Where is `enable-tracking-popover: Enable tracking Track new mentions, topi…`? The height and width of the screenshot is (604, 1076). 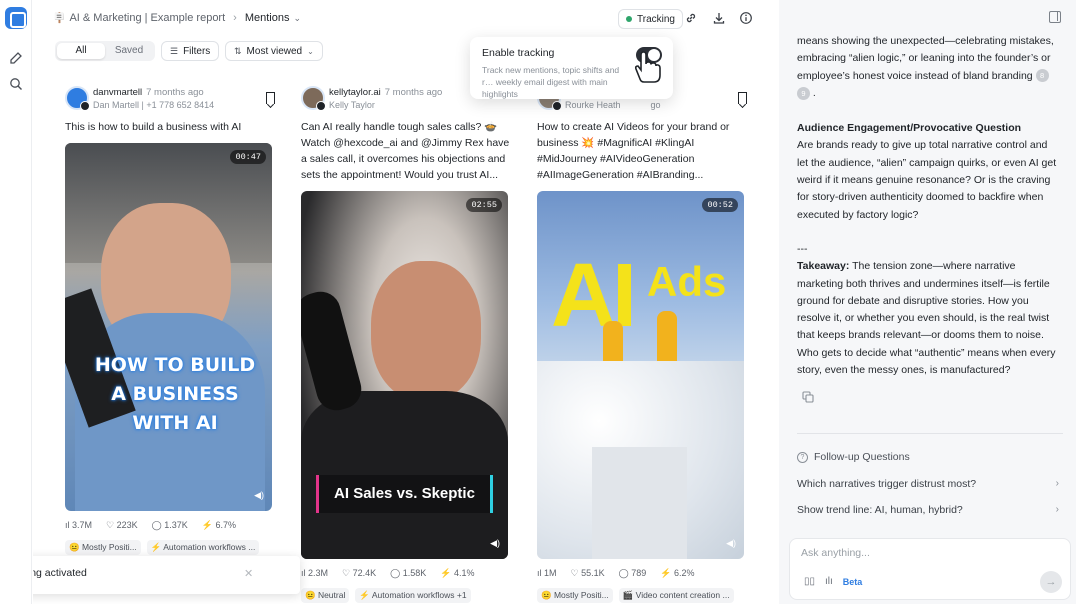 enable-tracking-popover: Enable tracking Track new mentions, topi… is located at coordinates (571, 68).